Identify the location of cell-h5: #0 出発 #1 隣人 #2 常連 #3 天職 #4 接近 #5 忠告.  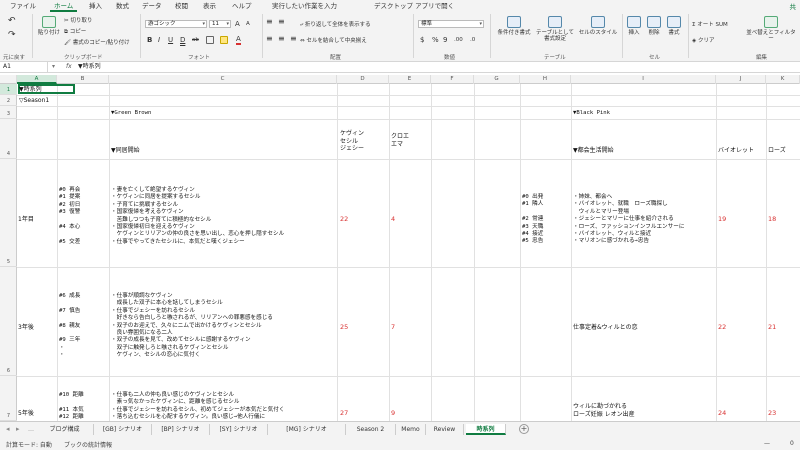
(532, 220).